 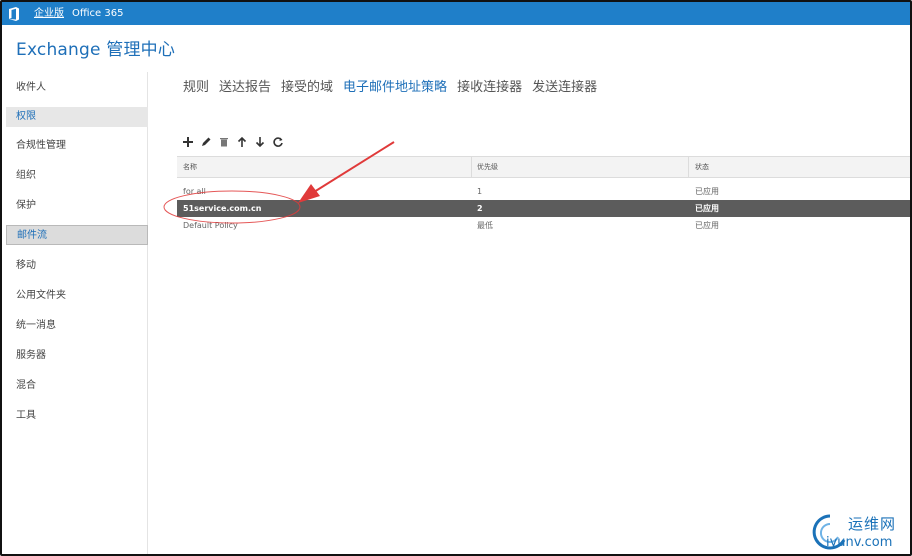 What do you see at coordinates (96, 50) in the screenshot?
I see `page-title: Exchange 管理中心` at bounding box center [96, 50].